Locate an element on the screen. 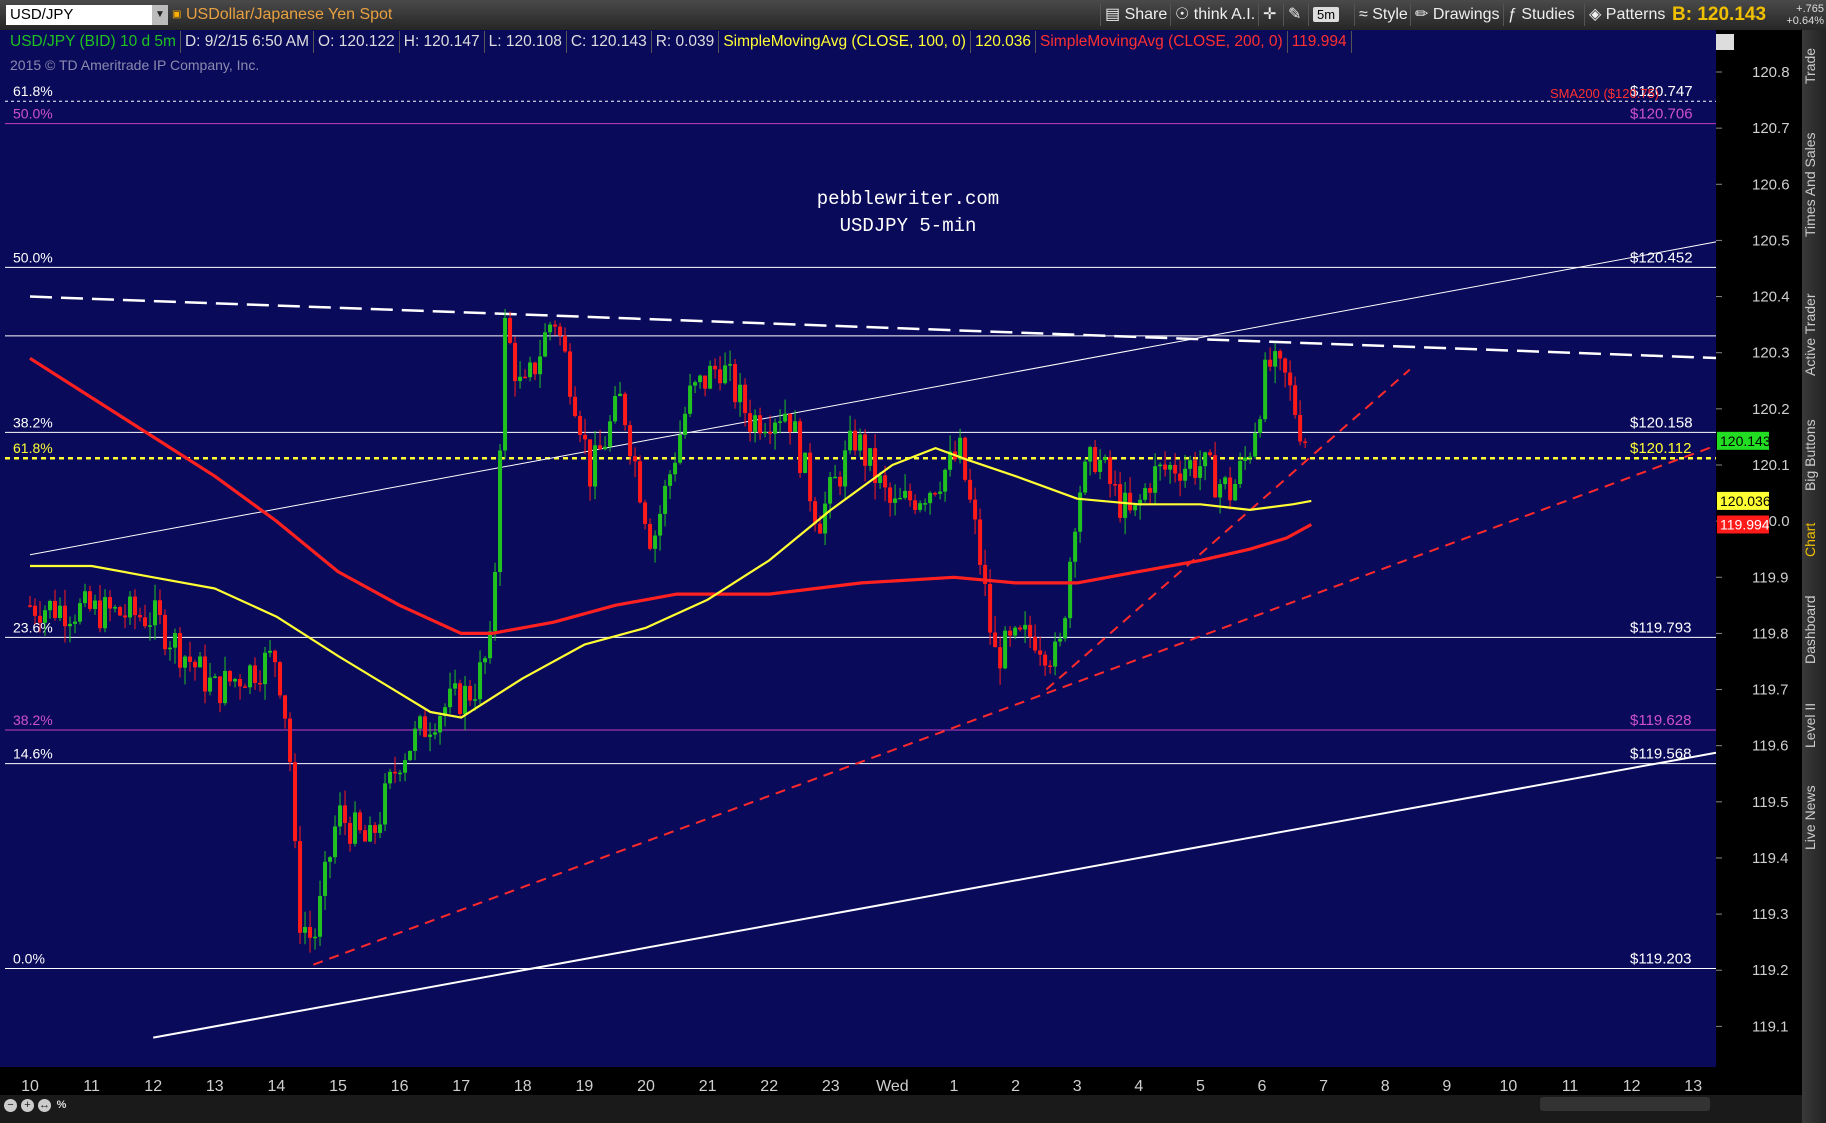  x-tick-label: 2 is located at coordinates (1015, 1086).